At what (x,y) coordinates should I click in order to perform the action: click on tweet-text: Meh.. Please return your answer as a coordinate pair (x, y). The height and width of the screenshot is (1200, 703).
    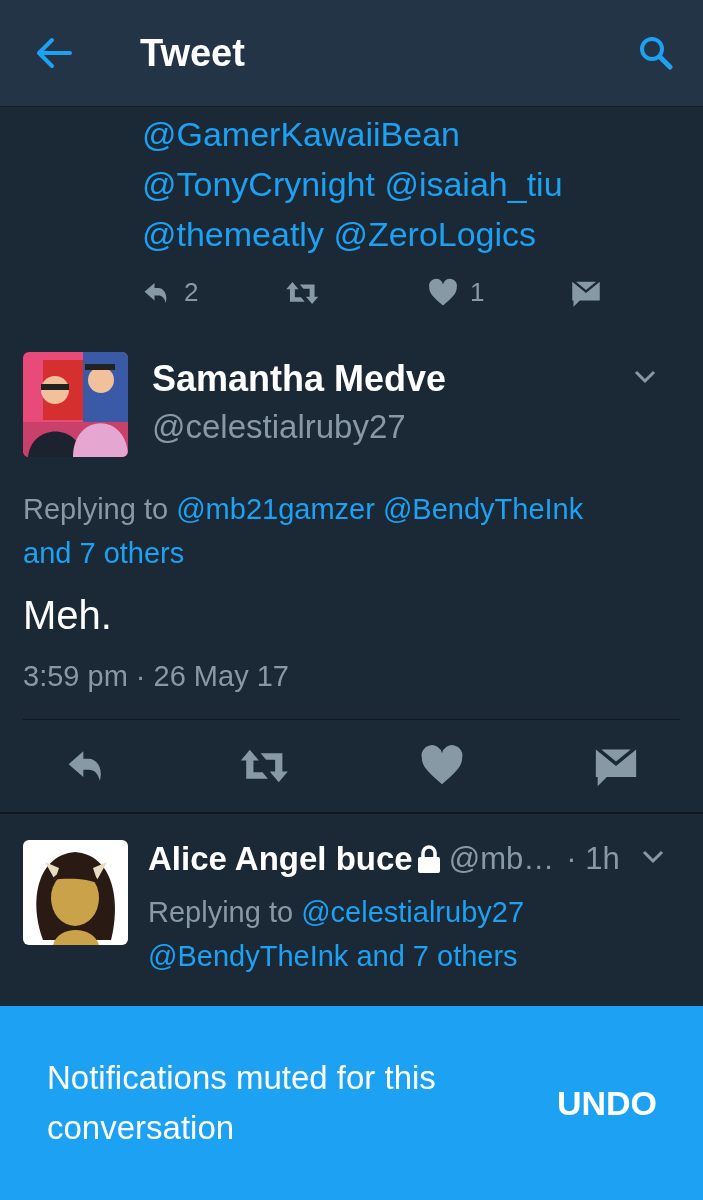
    Looking at the image, I should click on (68, 615).